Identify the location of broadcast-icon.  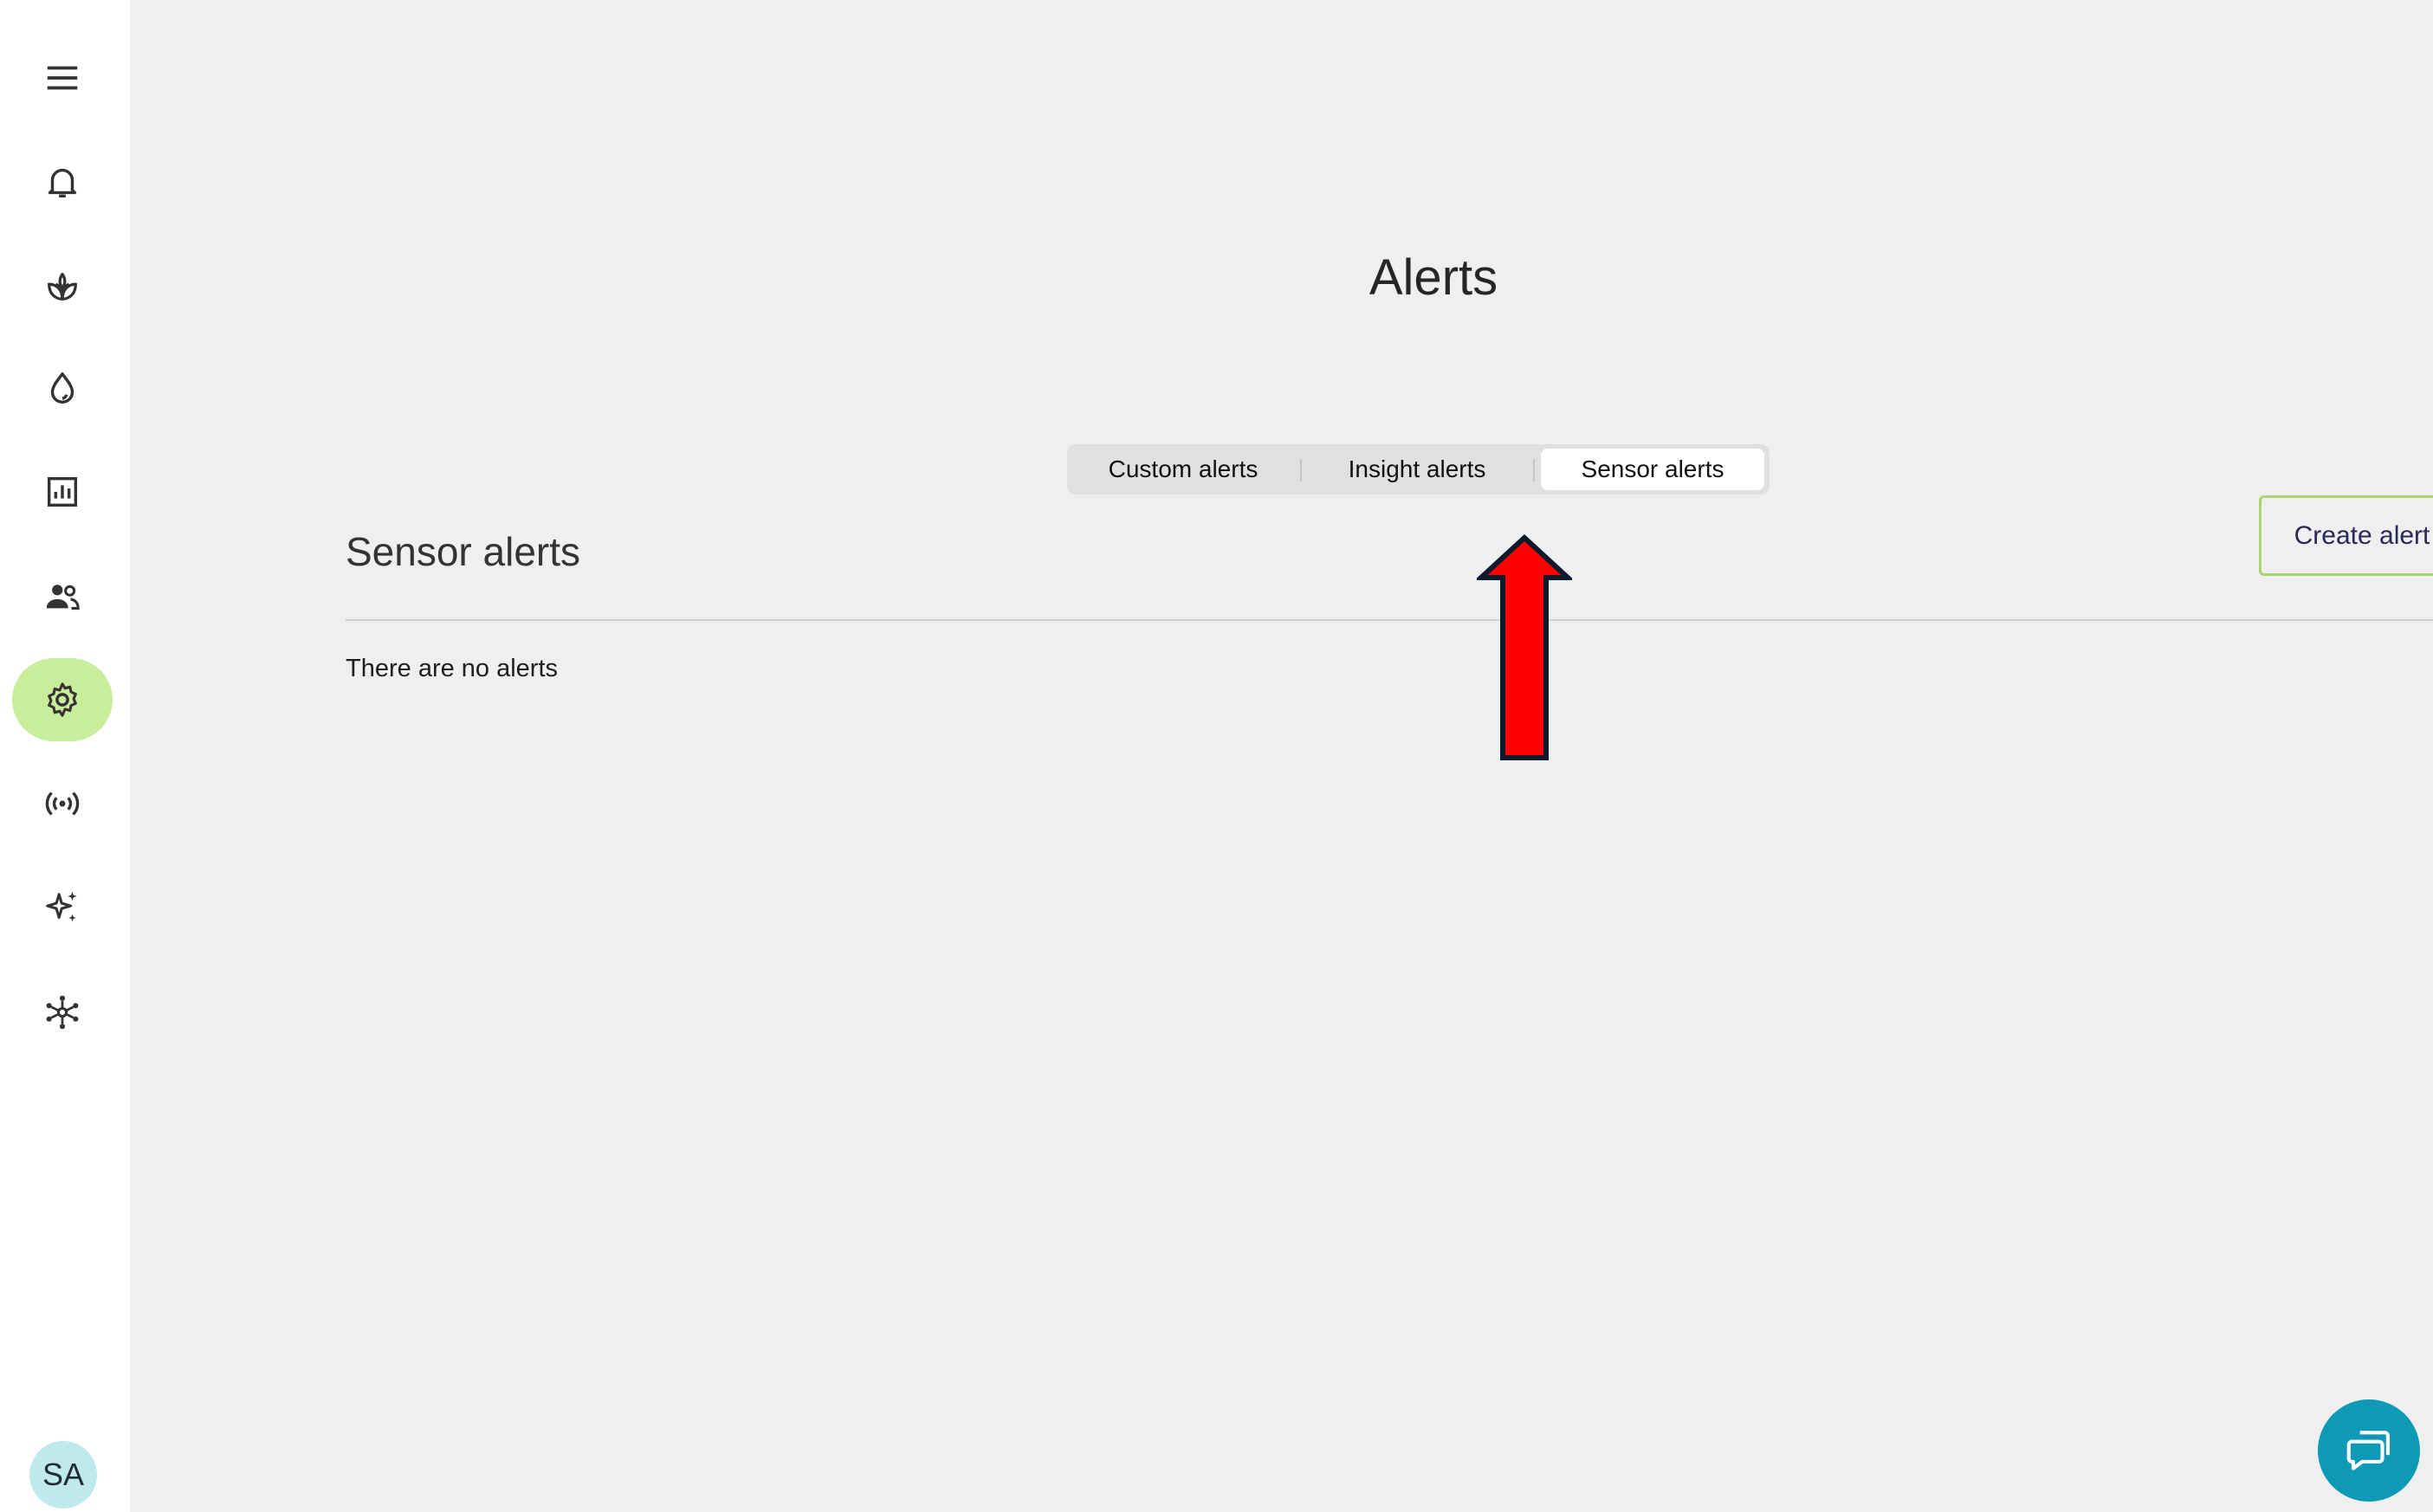
(62, 804).